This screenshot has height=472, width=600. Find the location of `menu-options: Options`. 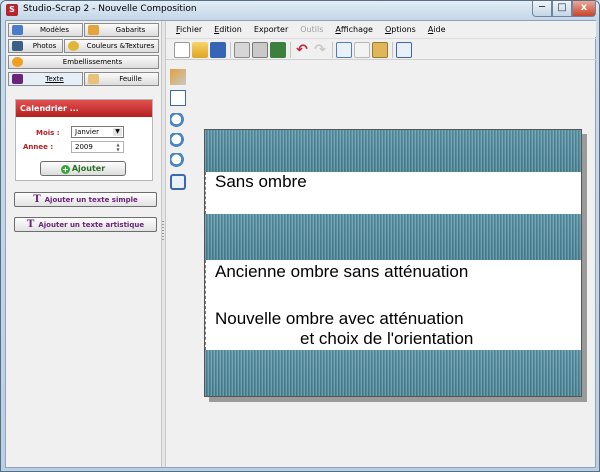

menu-options: Options is located at coordinates (400, 29).